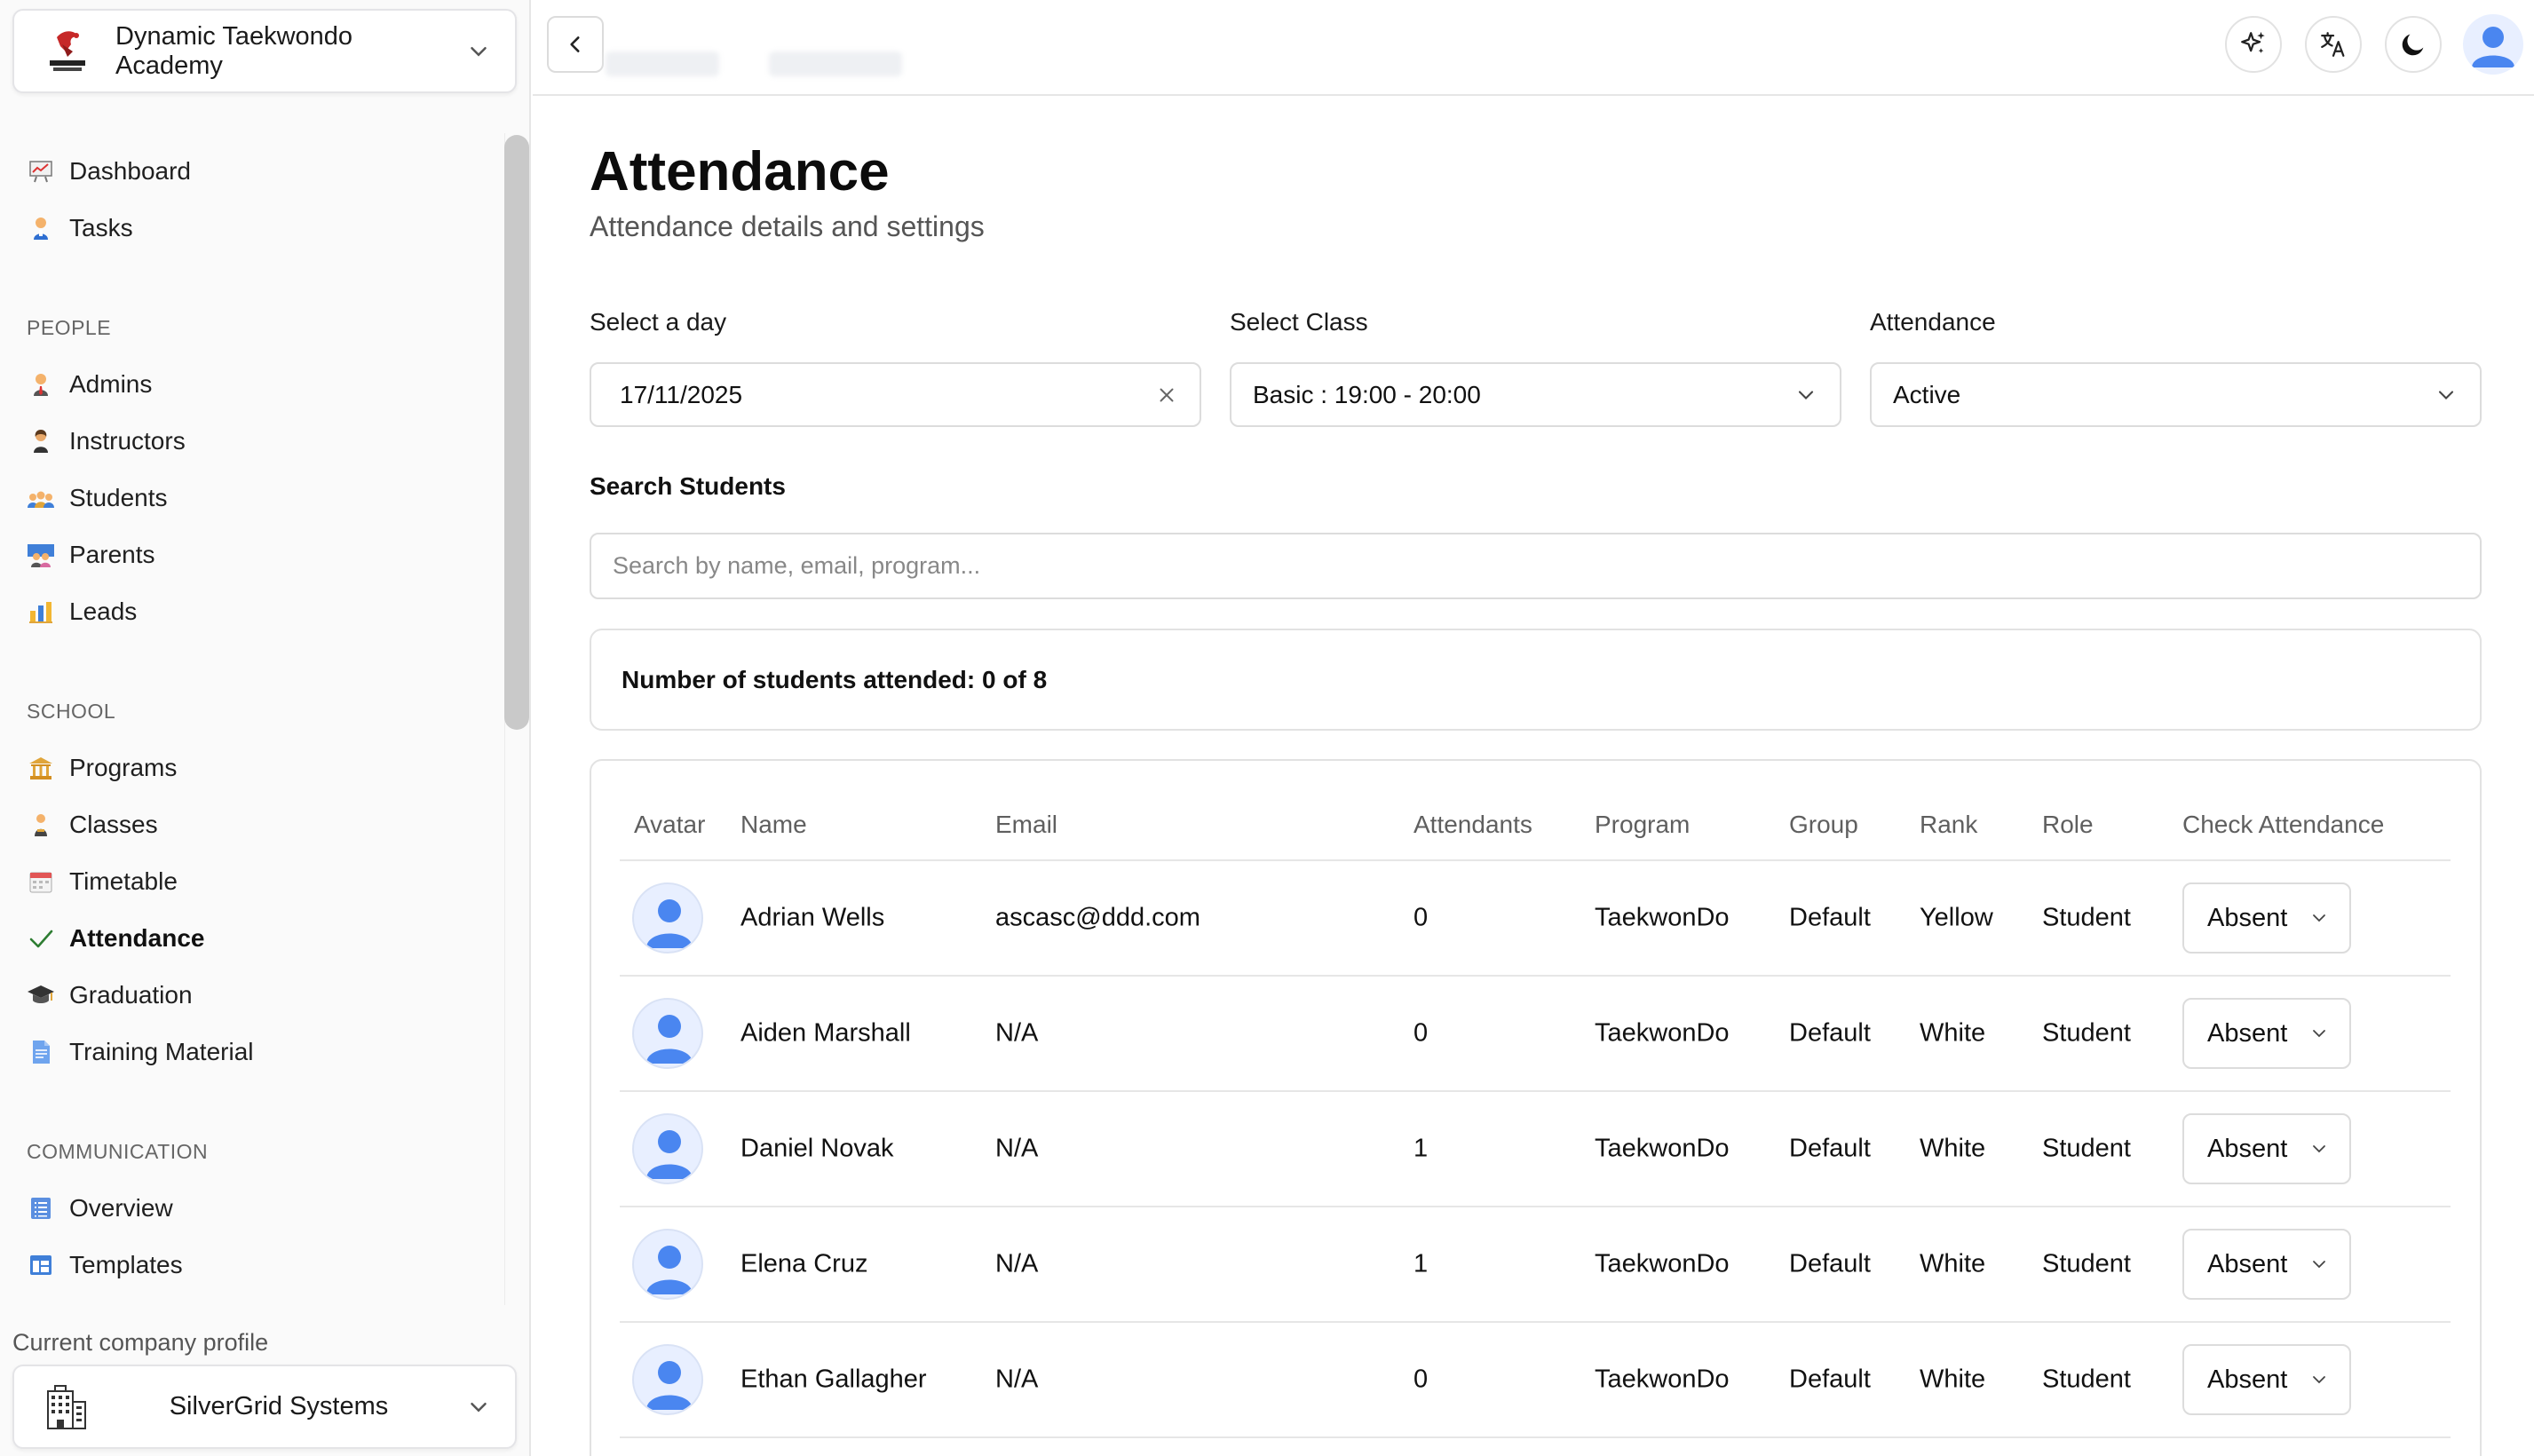 This screenshot has height=1456, width=2534. I want to click on sidebar-item-graduation: Graduation, so click(257, 995).